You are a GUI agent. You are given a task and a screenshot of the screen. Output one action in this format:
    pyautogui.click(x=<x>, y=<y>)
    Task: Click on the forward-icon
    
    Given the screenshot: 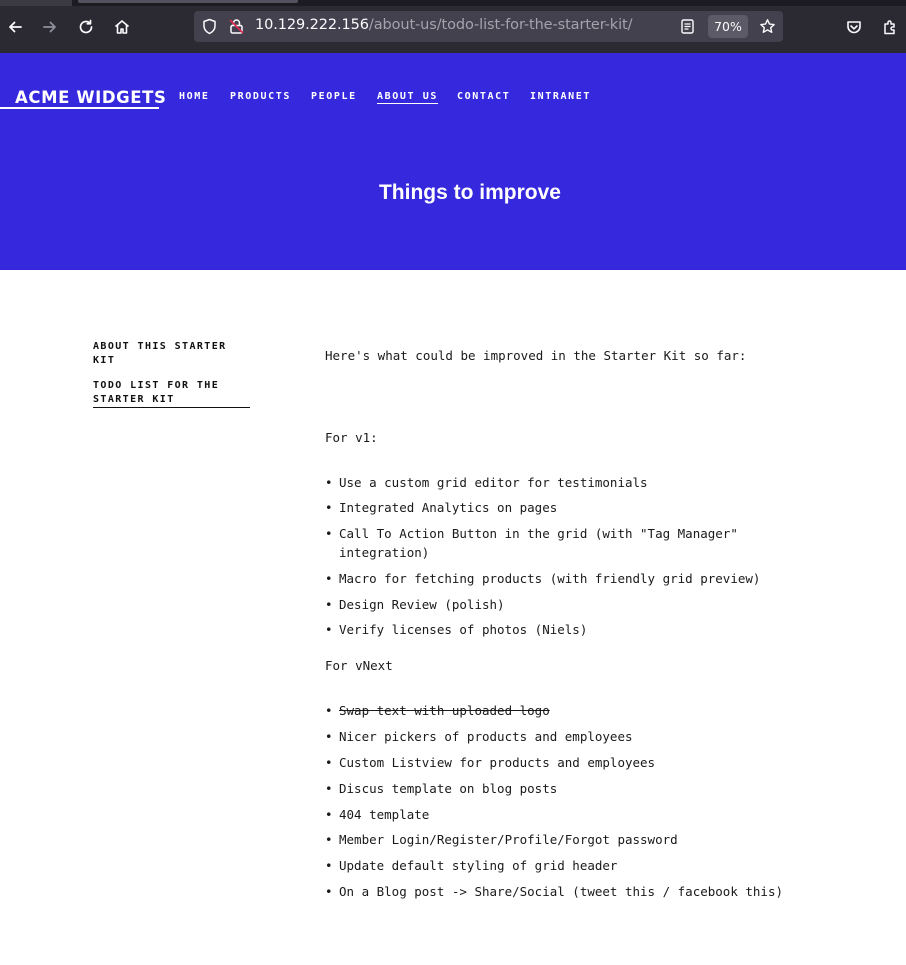 What is the action you would take?
    pyautogui.click(x=49, y=27)
    